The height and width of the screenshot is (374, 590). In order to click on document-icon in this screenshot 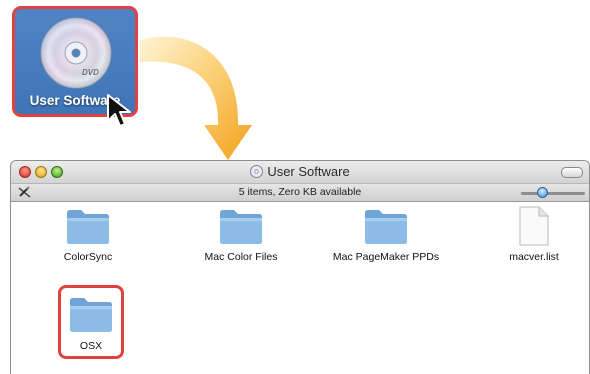, I will do `click(534, 226)`.